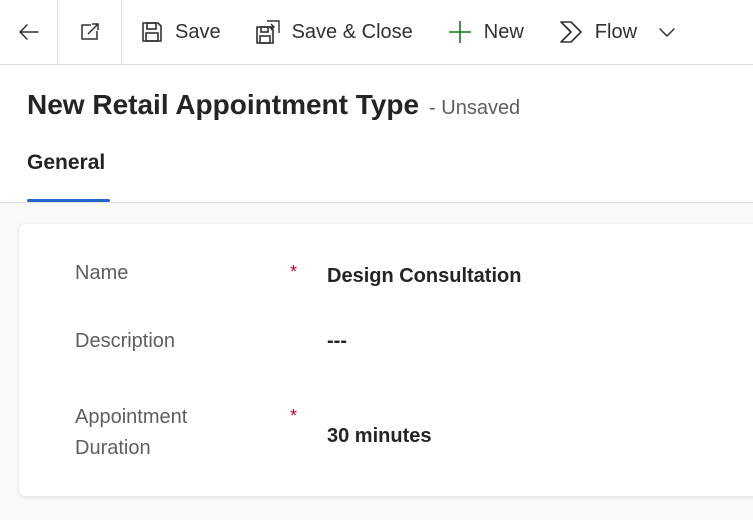 This screenshot has width=753, height=520. I want to click on open-in-new-window-icon, so click(89, 31).